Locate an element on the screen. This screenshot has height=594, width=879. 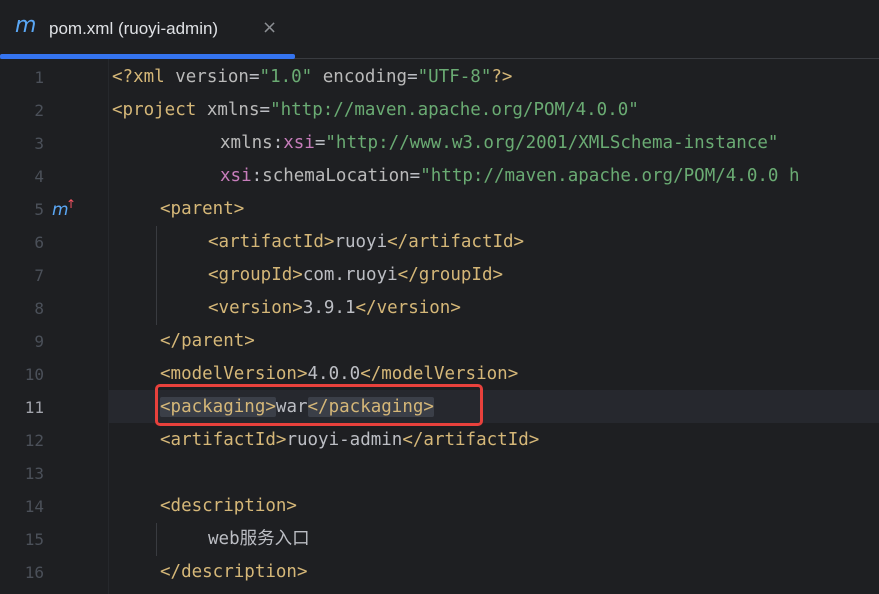
code-line-6: <artifactId>ruoyi</artifactId> is located at coordinates (366, 242).